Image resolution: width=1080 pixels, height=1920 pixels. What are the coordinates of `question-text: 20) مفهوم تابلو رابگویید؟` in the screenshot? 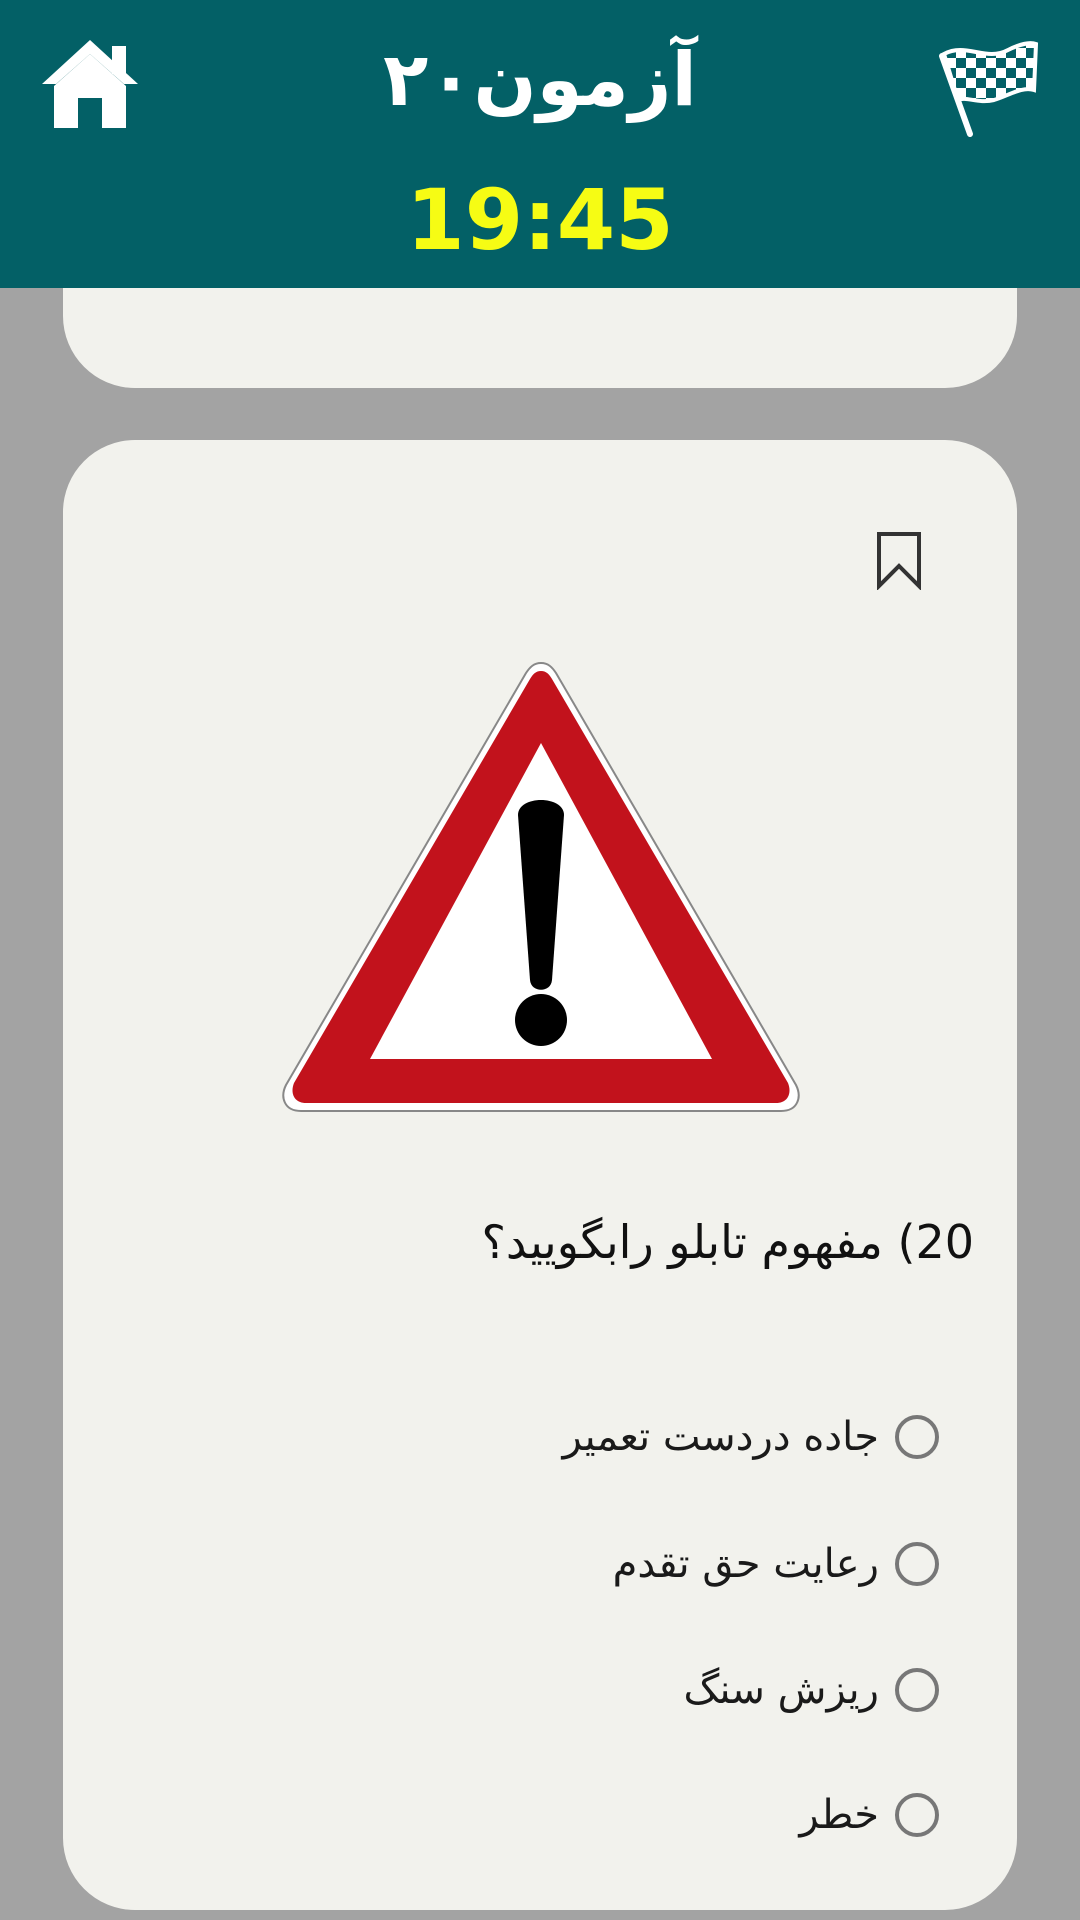 It's located at (544, 1242).